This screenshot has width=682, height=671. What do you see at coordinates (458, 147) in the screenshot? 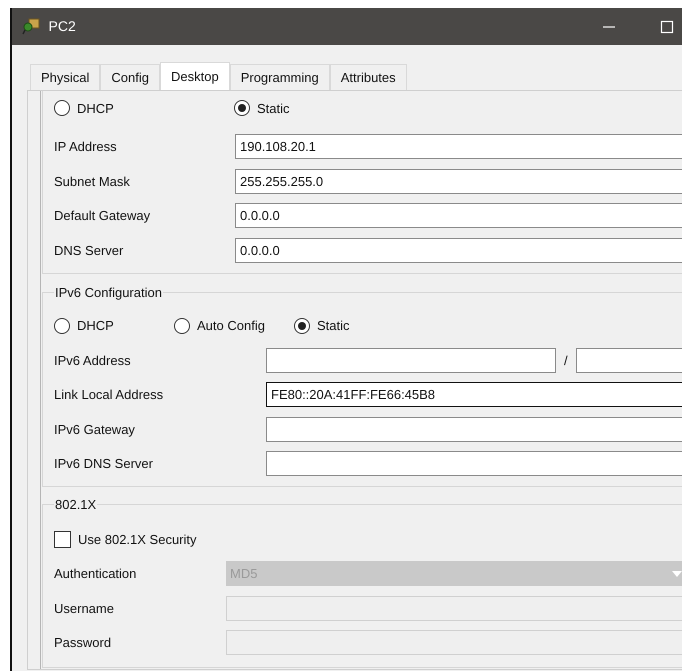
I see `input-field: 190.108.20.1` at bounding box center [458, 147].